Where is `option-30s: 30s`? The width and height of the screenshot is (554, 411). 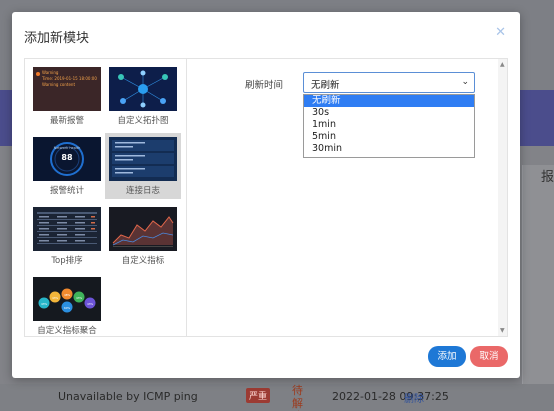 option-30s: 30s is located at coordinates (389, 113).